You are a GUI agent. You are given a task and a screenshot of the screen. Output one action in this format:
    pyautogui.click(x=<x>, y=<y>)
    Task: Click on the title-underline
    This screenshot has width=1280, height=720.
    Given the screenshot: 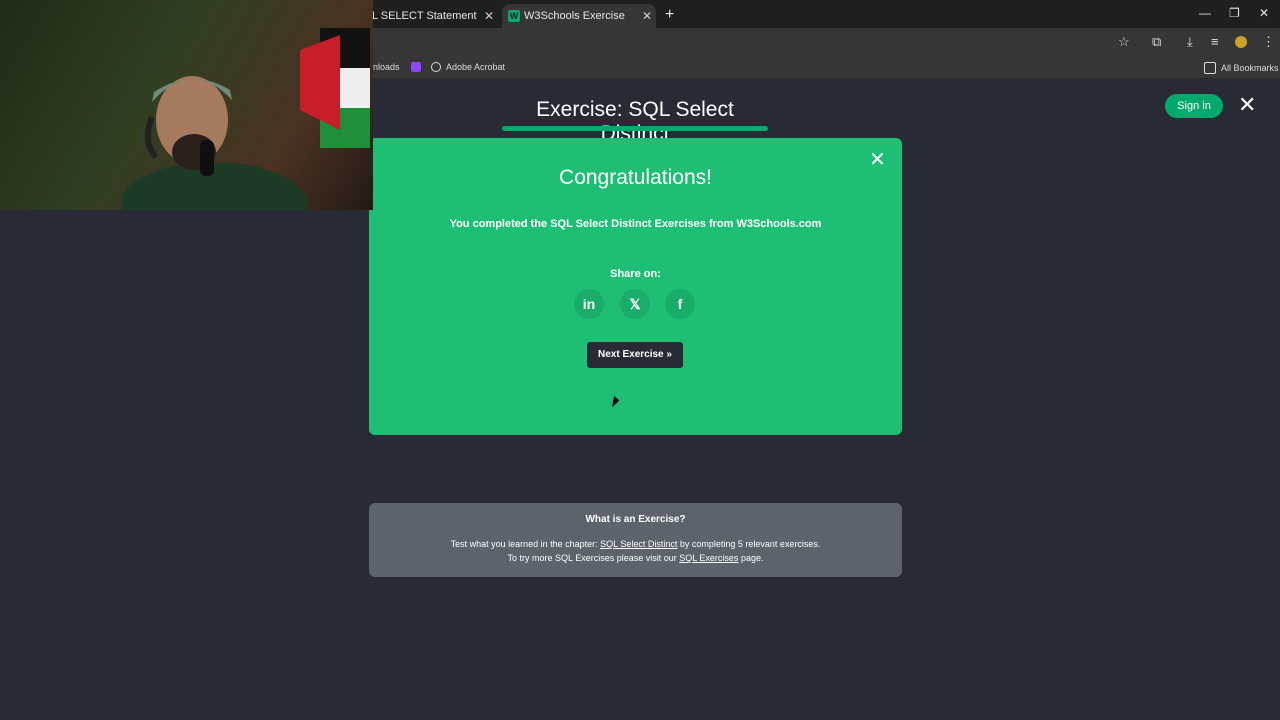 What is the action you would take?
    pyautogui.click(x=635, y=128)
    